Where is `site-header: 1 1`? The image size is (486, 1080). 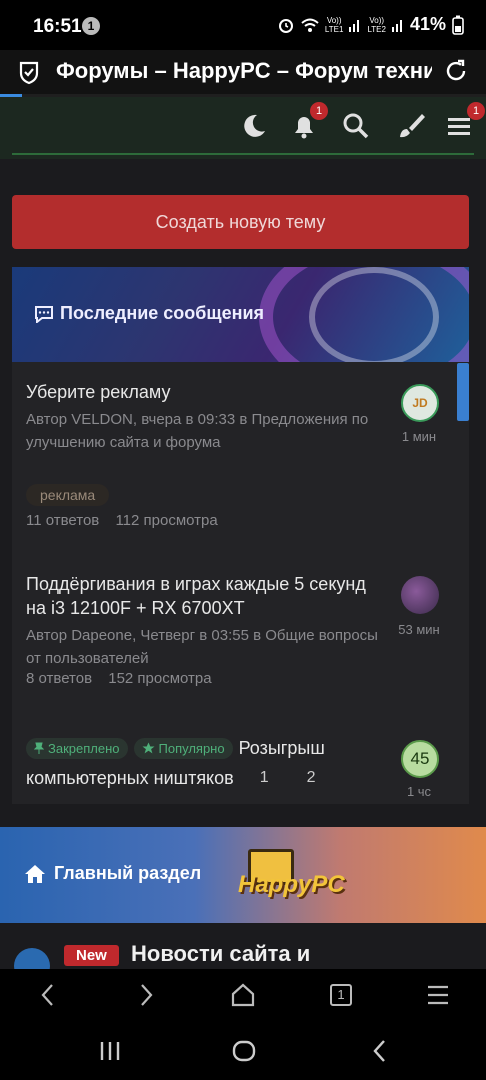
site-header: 1 1 is located at coordinates (243, 128).